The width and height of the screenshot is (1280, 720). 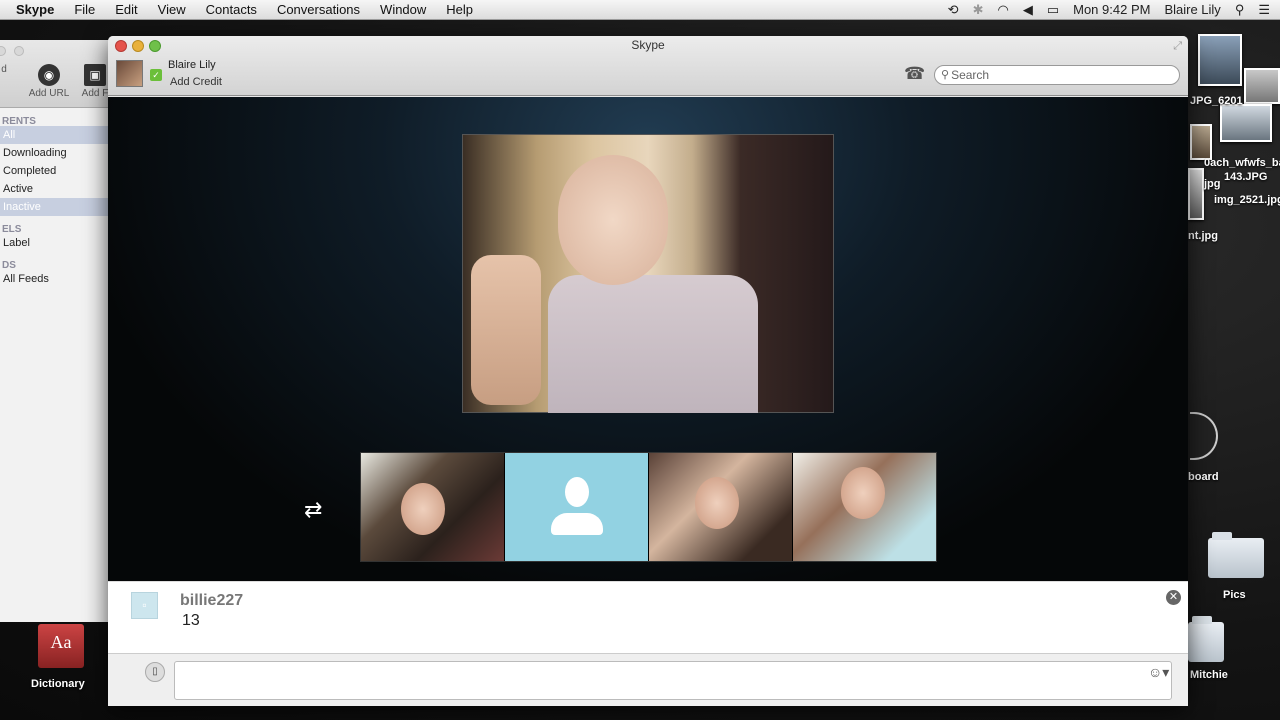 I want to click on search-icon: ⚲, so click(x=945, y=75).